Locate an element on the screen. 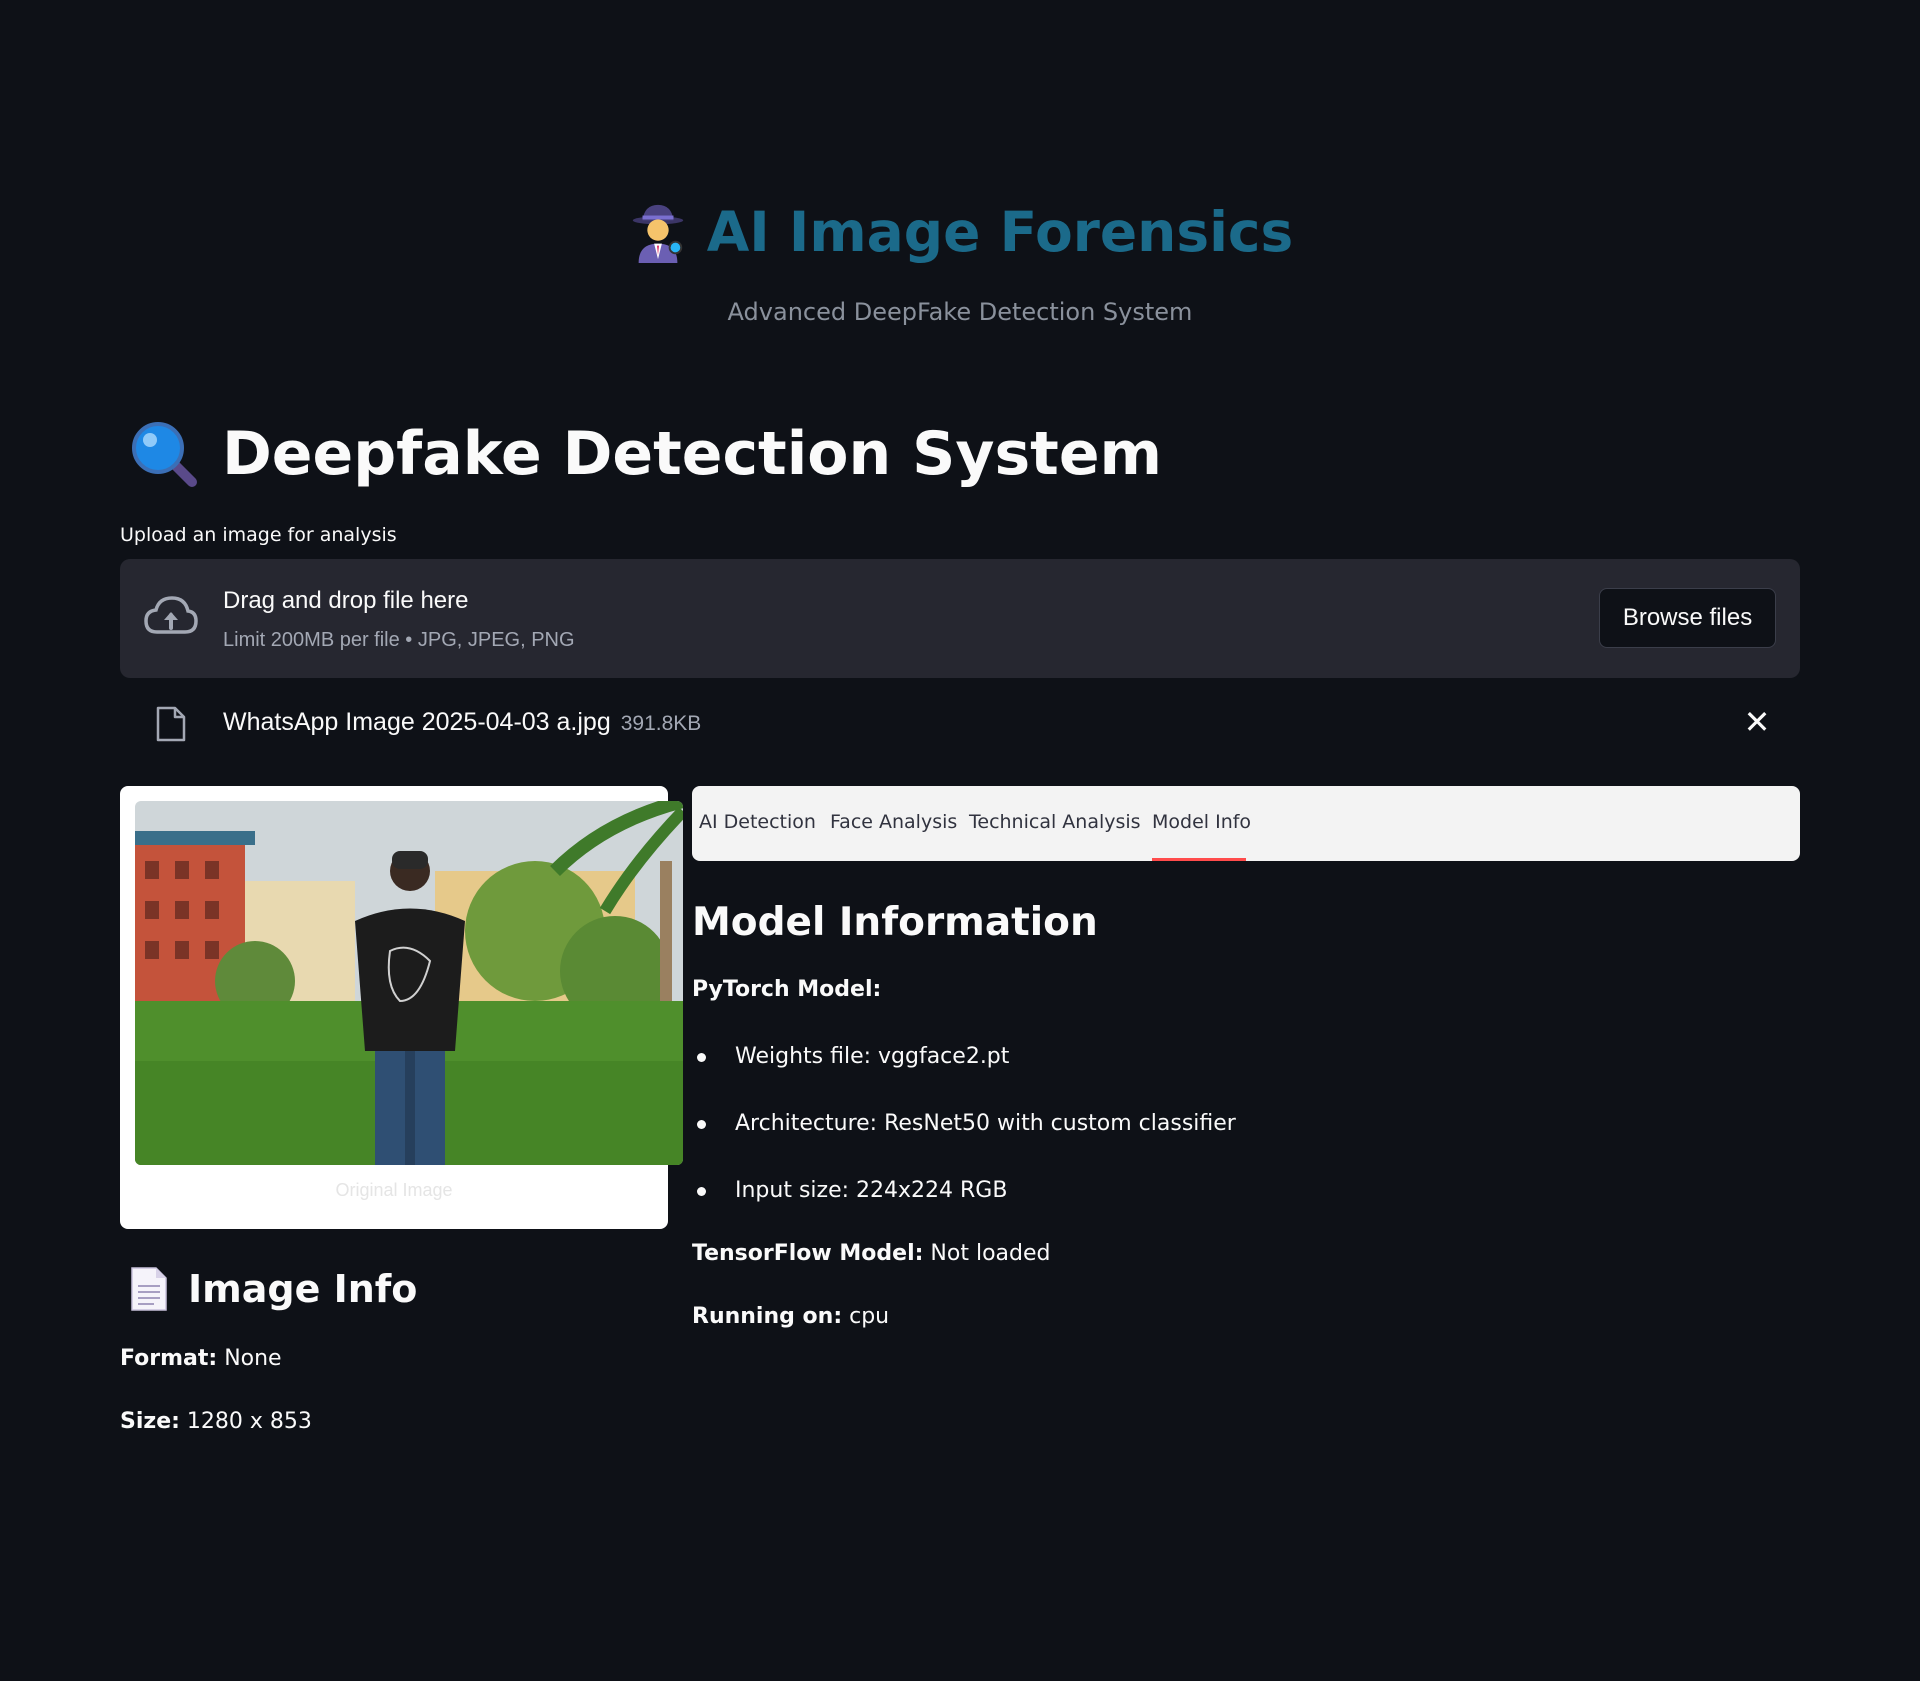 The image size is (1920, 1681). image-size-line: Size: 1280 x 853 is located at coordinates (216, 1421).